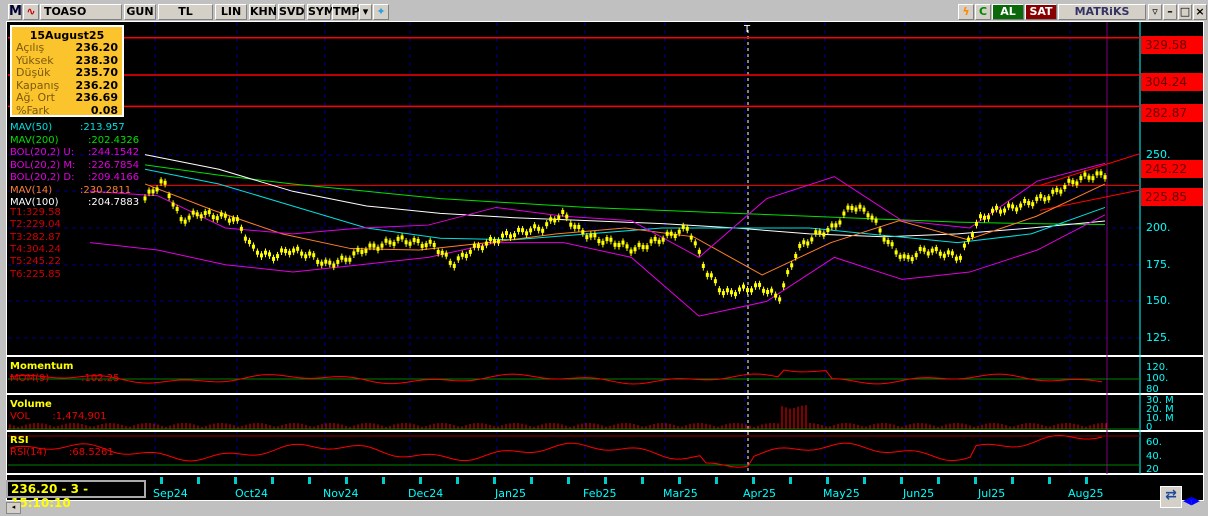  Describe the element at coordinates (96, 97) in the screenshot. I see `info-value: 236.69` at that location.